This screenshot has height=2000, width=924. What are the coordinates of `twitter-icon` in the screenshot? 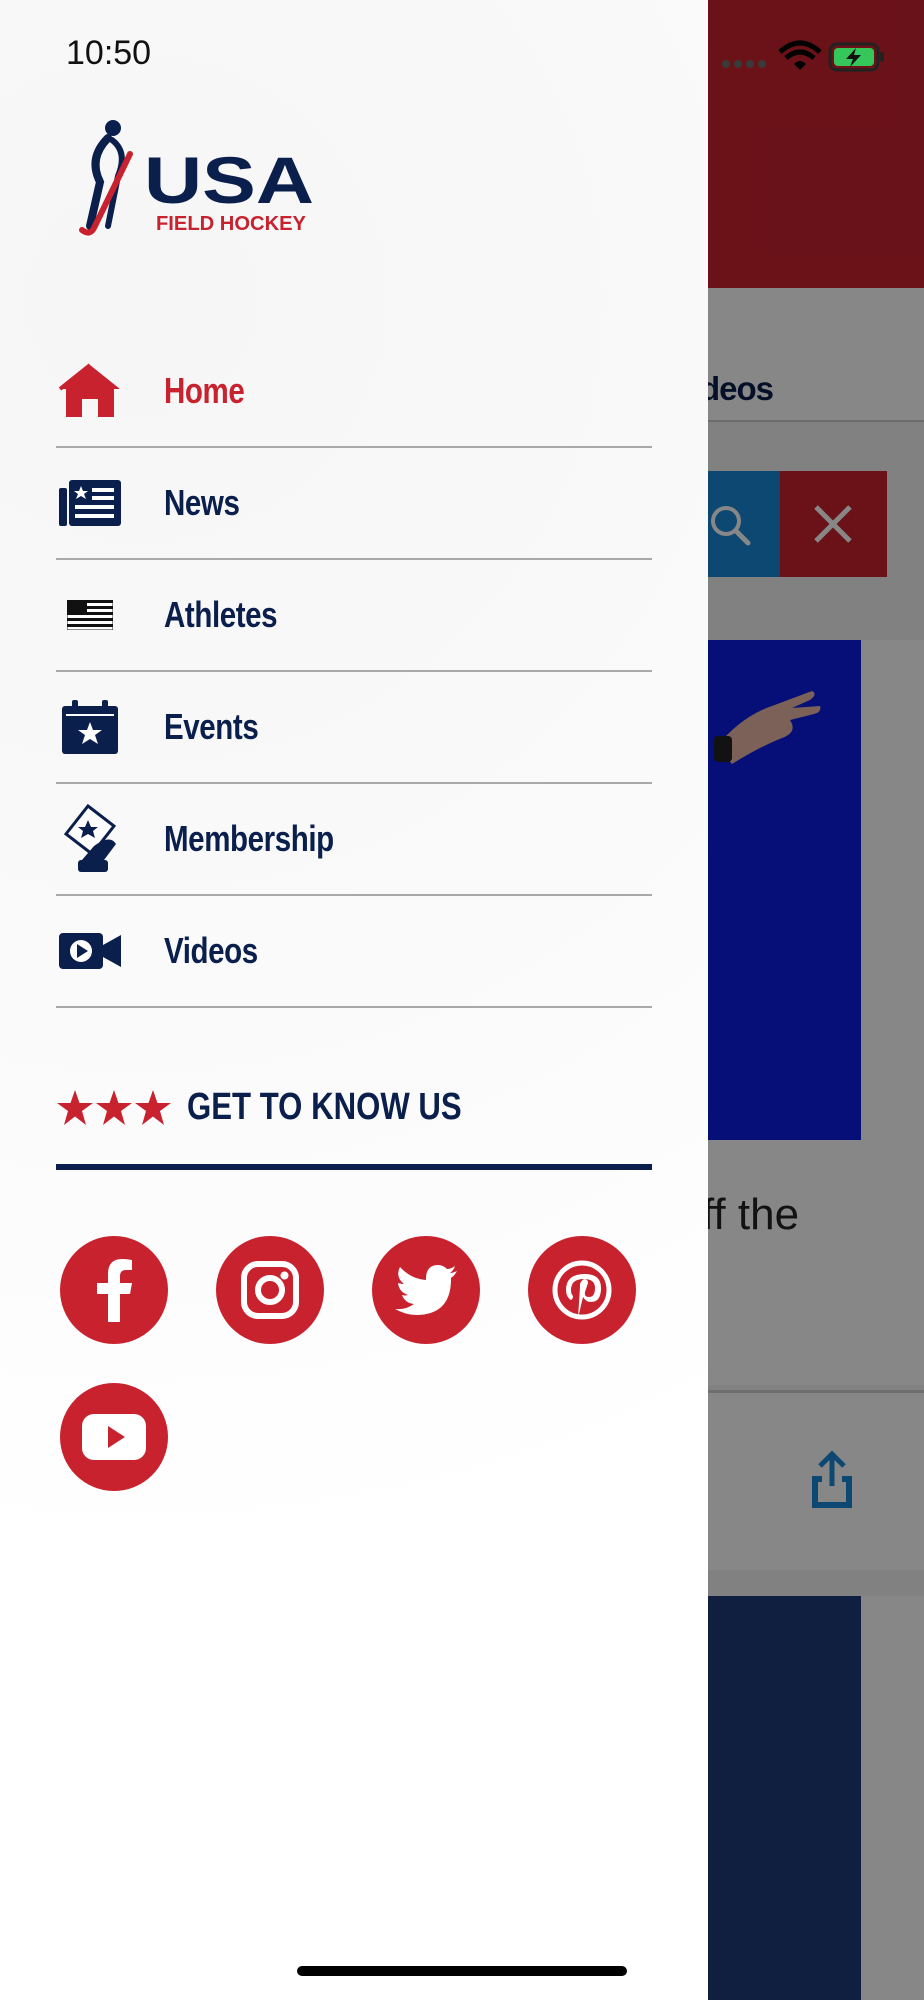 It's located at (426, 1290).